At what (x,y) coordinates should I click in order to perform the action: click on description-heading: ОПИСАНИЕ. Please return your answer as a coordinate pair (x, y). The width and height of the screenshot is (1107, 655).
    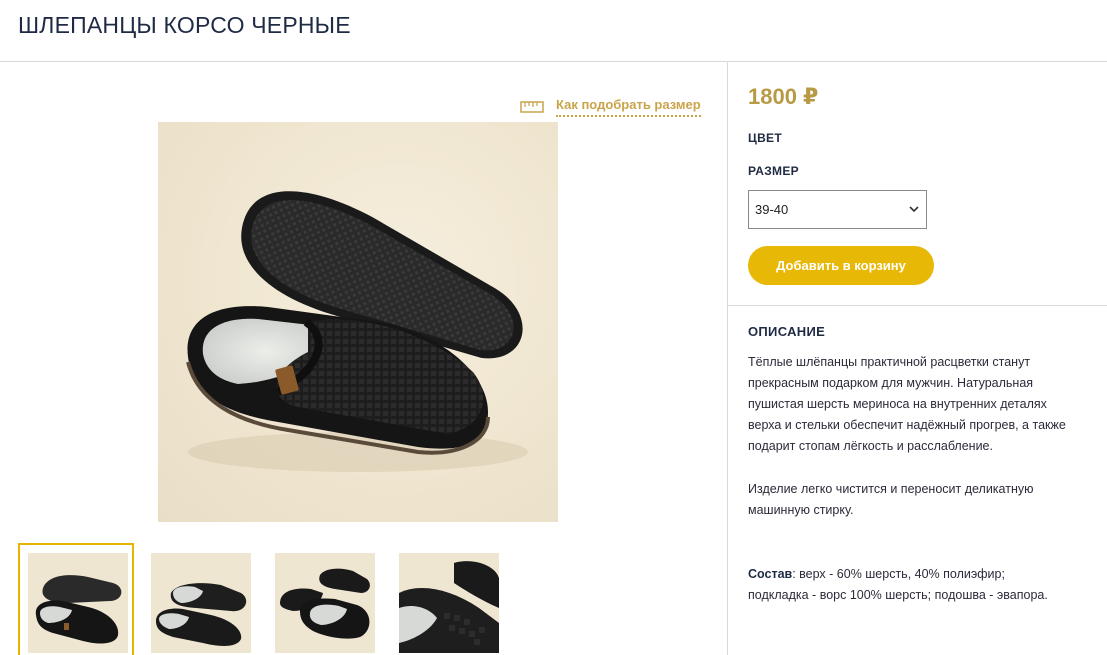
    Looking at the image, I should click on (787, 331).